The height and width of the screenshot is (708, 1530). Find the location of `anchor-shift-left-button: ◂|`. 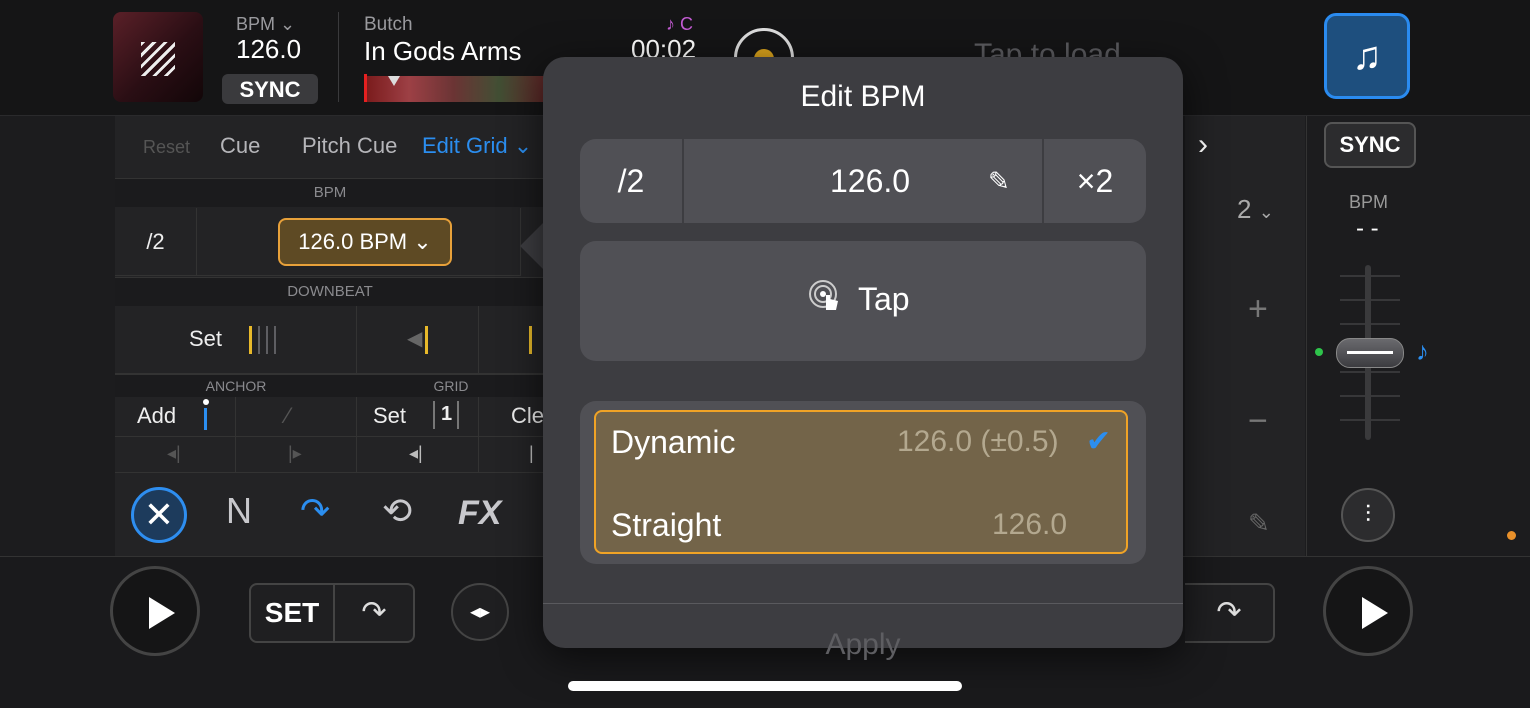

anchor-shift-left-button: ◂| is located at coordinates (175, 455).